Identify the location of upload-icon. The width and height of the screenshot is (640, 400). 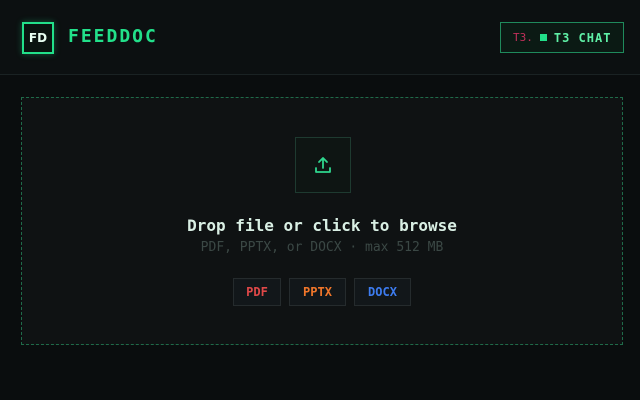
(323, 165).